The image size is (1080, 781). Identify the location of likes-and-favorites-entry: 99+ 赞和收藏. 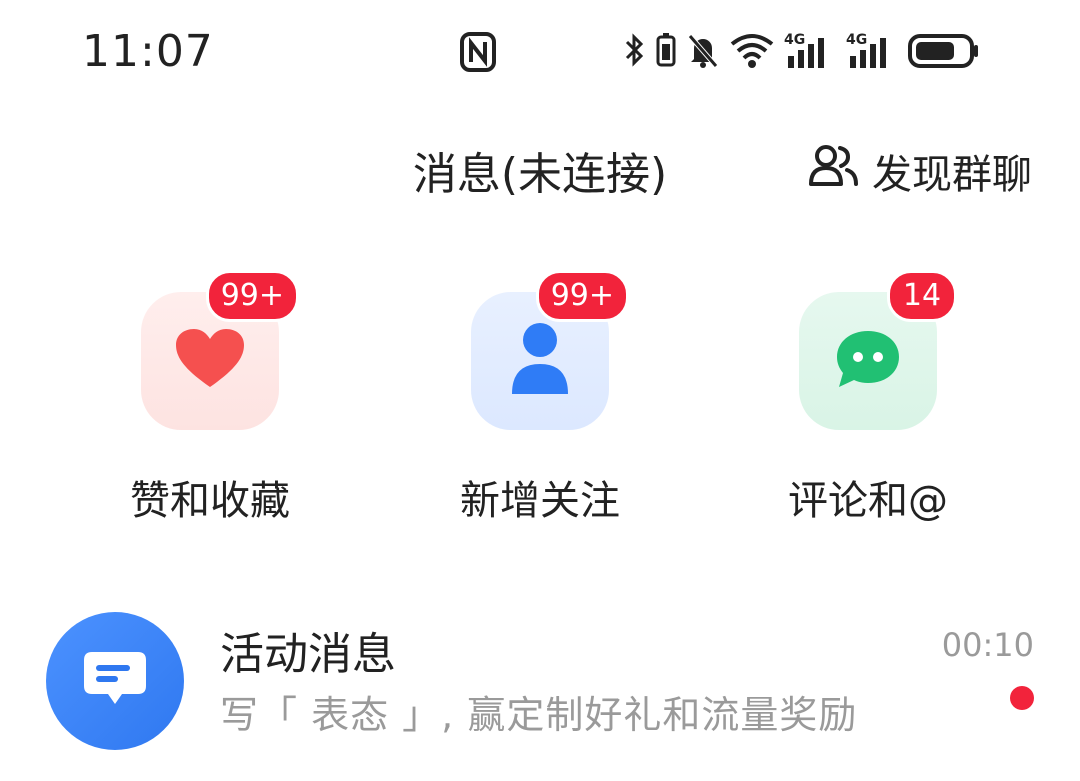
(210, 398).